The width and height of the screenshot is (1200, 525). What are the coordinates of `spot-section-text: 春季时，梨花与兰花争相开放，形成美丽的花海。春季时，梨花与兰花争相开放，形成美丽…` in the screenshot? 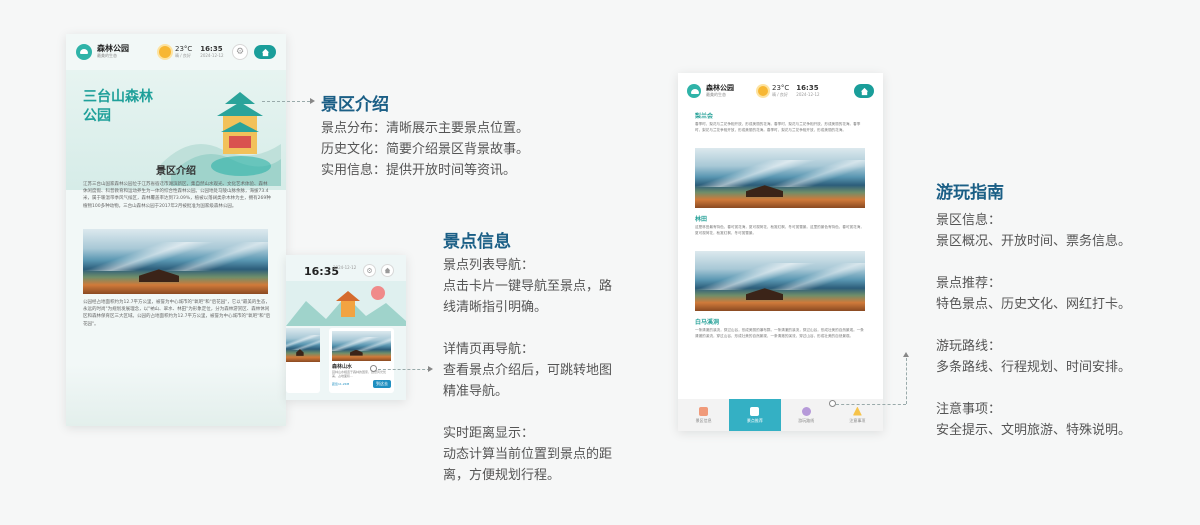 It's located at (778, 127).